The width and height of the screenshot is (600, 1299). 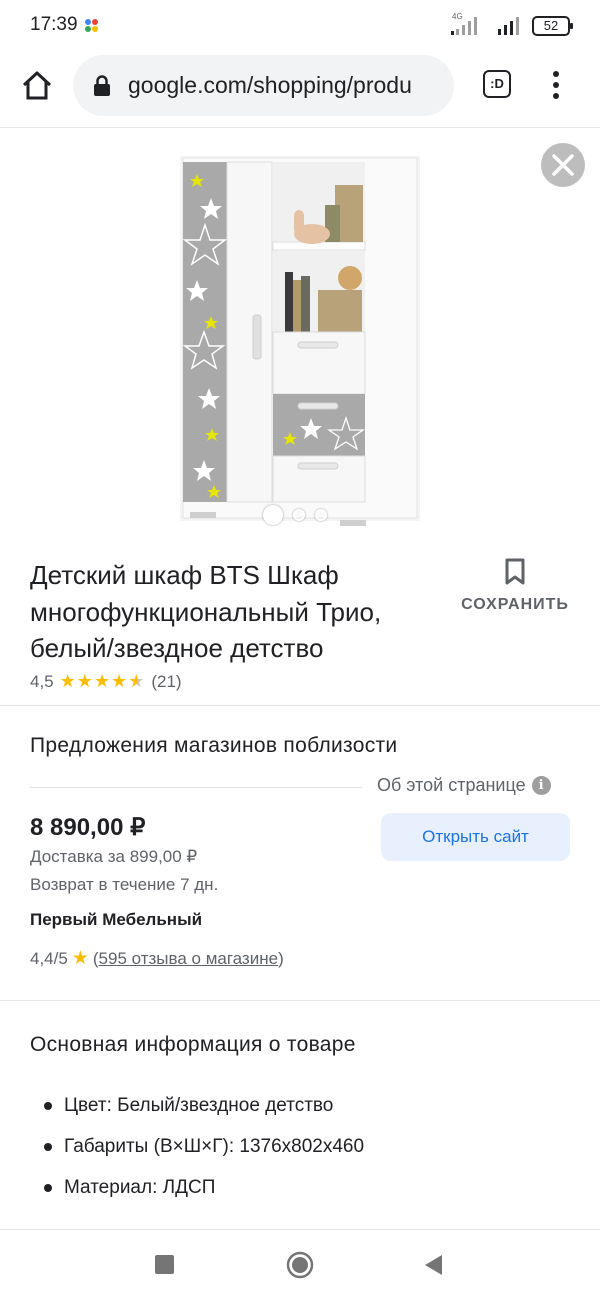 I want to click on info-heading: Основная информация о товаре, so click(x=193, y=1044).